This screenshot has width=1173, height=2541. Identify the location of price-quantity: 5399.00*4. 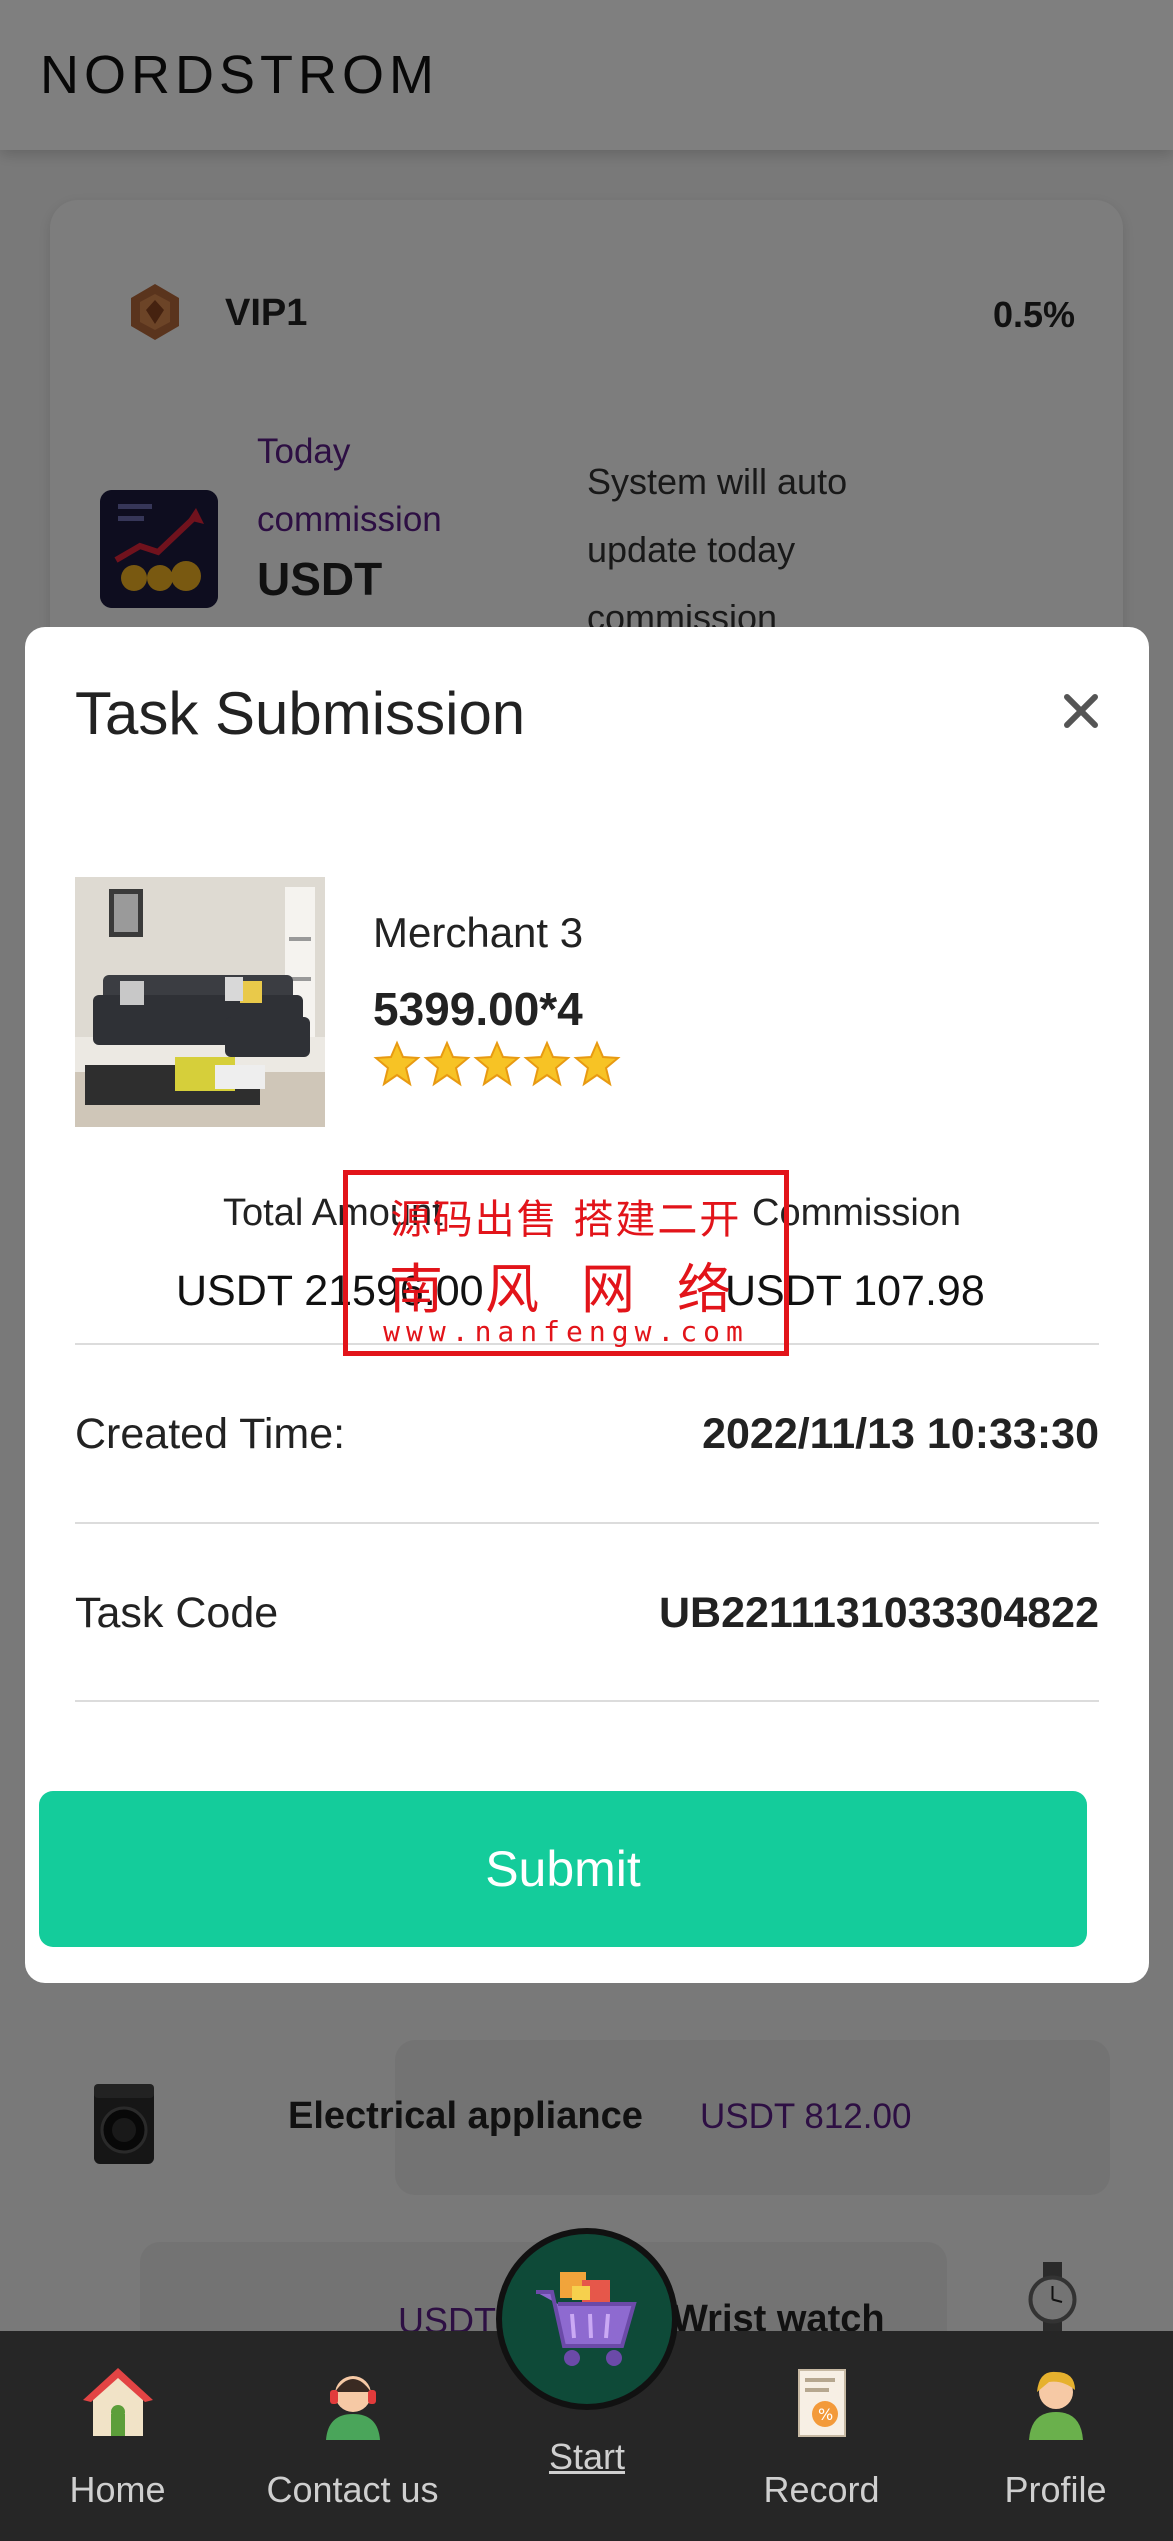
(478, 1009).